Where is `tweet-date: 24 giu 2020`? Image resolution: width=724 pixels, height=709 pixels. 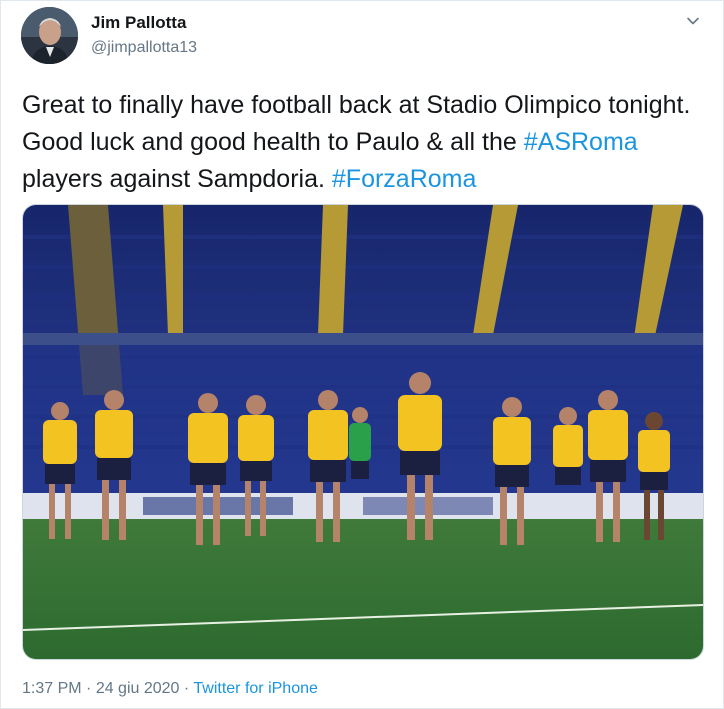 tweet-date: 24 giu 2020 is located at coordinates (138, 688).